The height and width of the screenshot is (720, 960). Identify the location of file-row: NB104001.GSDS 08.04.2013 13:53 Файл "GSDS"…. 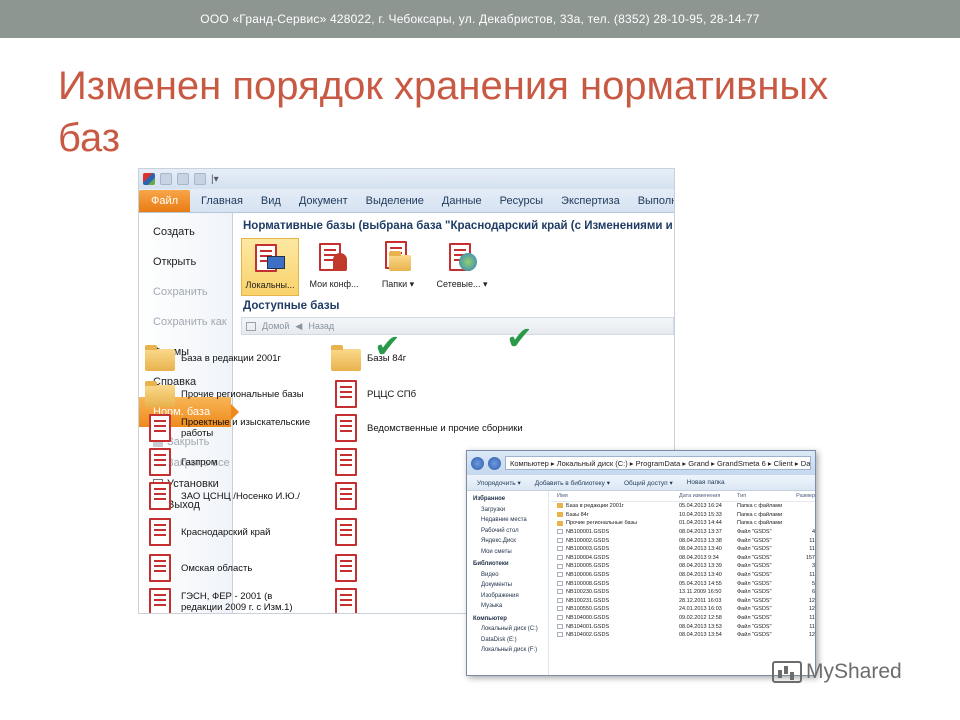
(683, 626).